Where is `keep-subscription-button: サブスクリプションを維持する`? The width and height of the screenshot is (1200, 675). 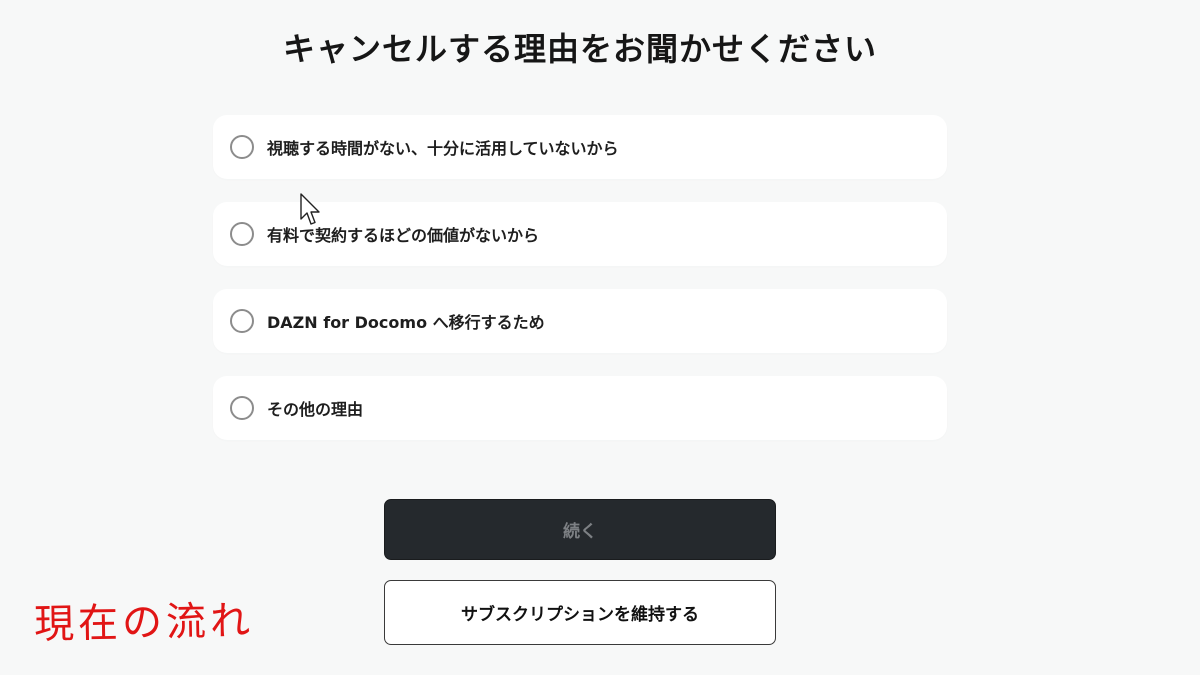
keep-subscription-button: サブスクリプションを維持する is located at coordinates (580, 612).